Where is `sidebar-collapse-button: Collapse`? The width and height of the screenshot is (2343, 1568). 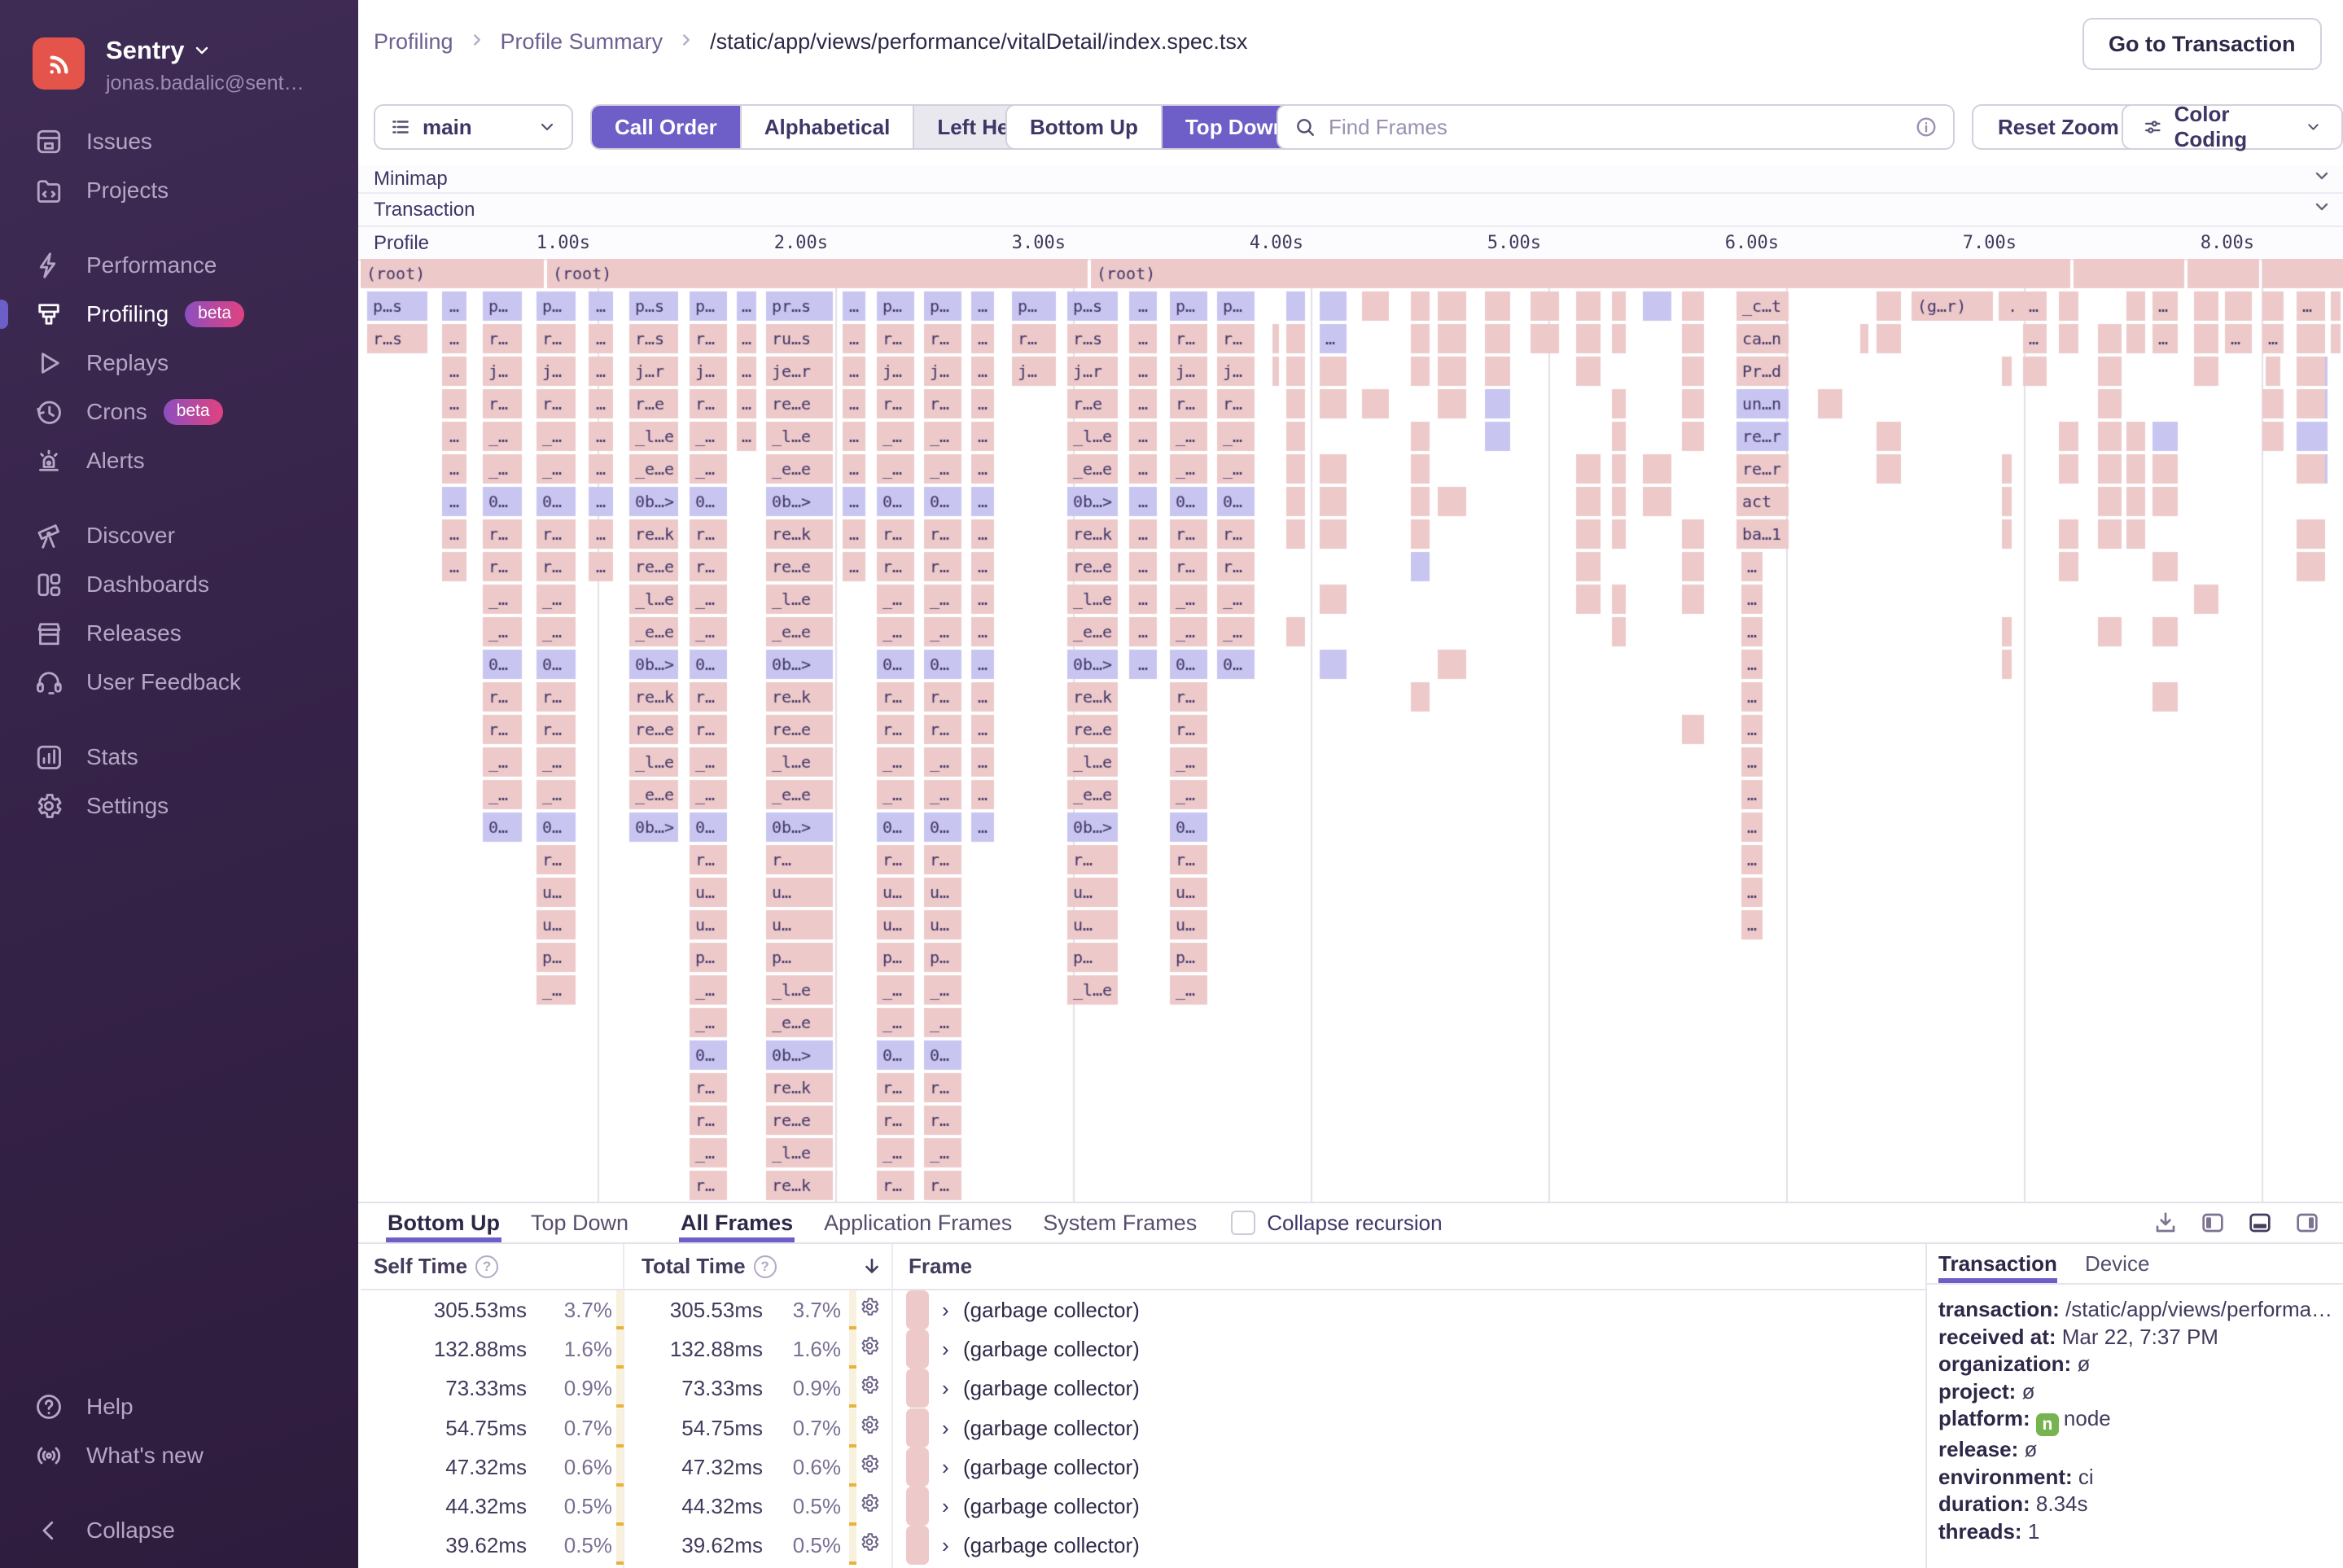 sidebar-collapse-button: Collapse is located at coordinates (179, 1531).